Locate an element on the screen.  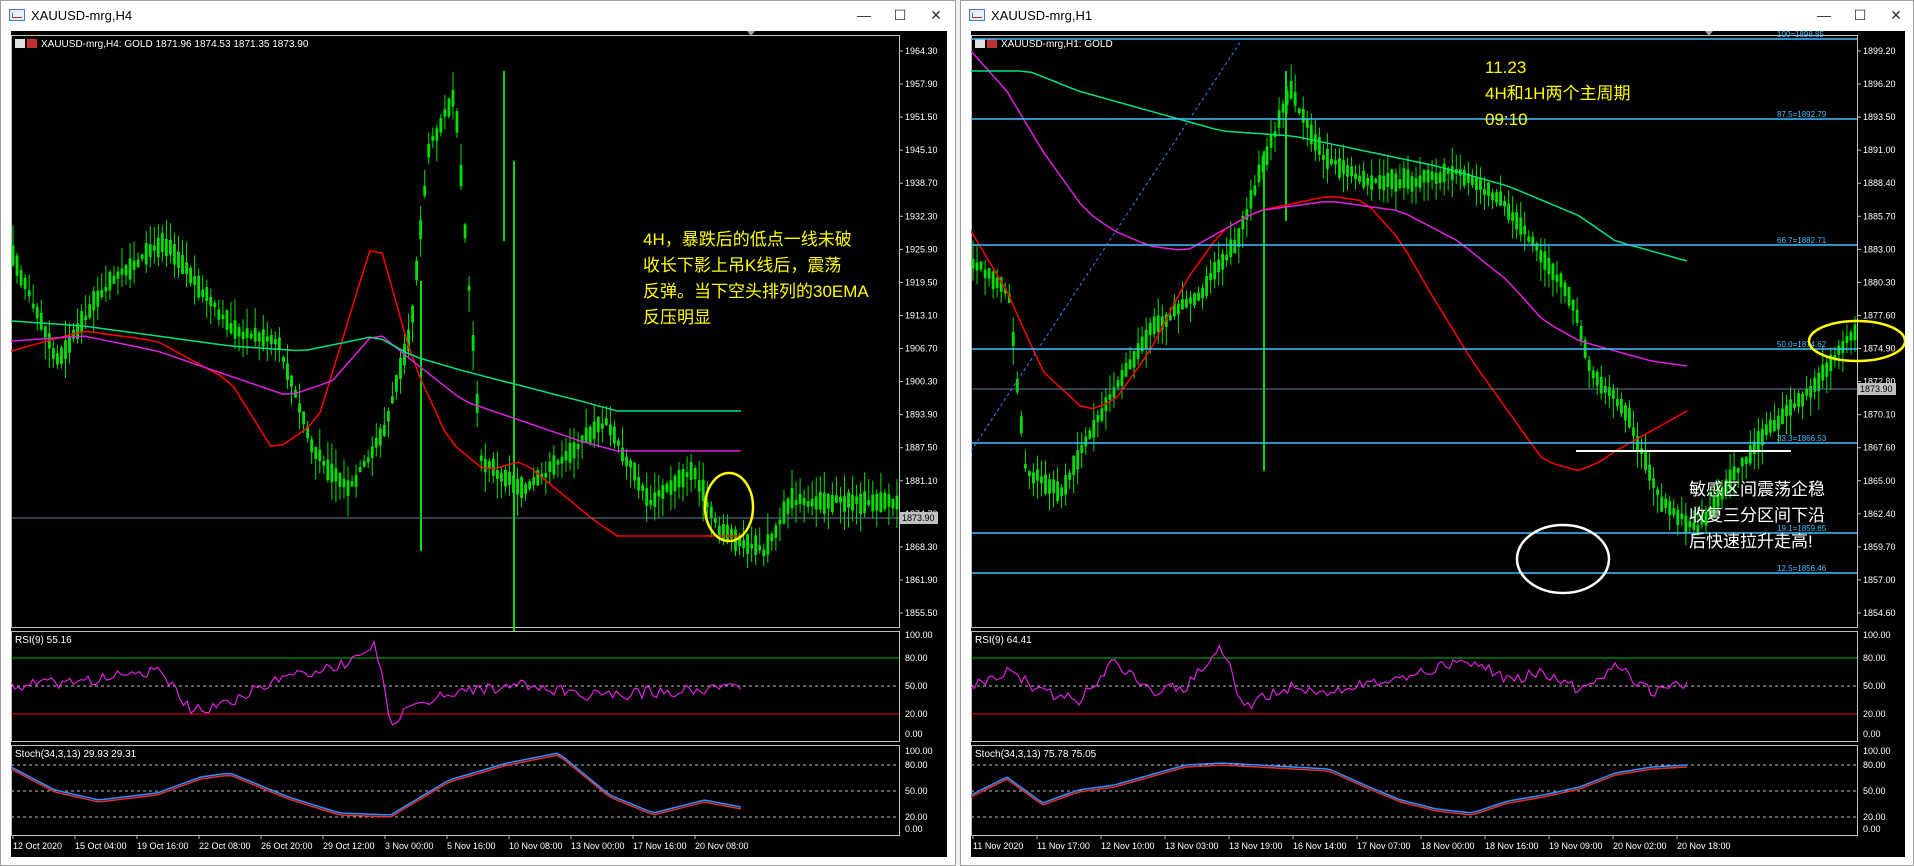
time-tick-label: 22 Oct 08:00 is located at coordinates (225, 846).